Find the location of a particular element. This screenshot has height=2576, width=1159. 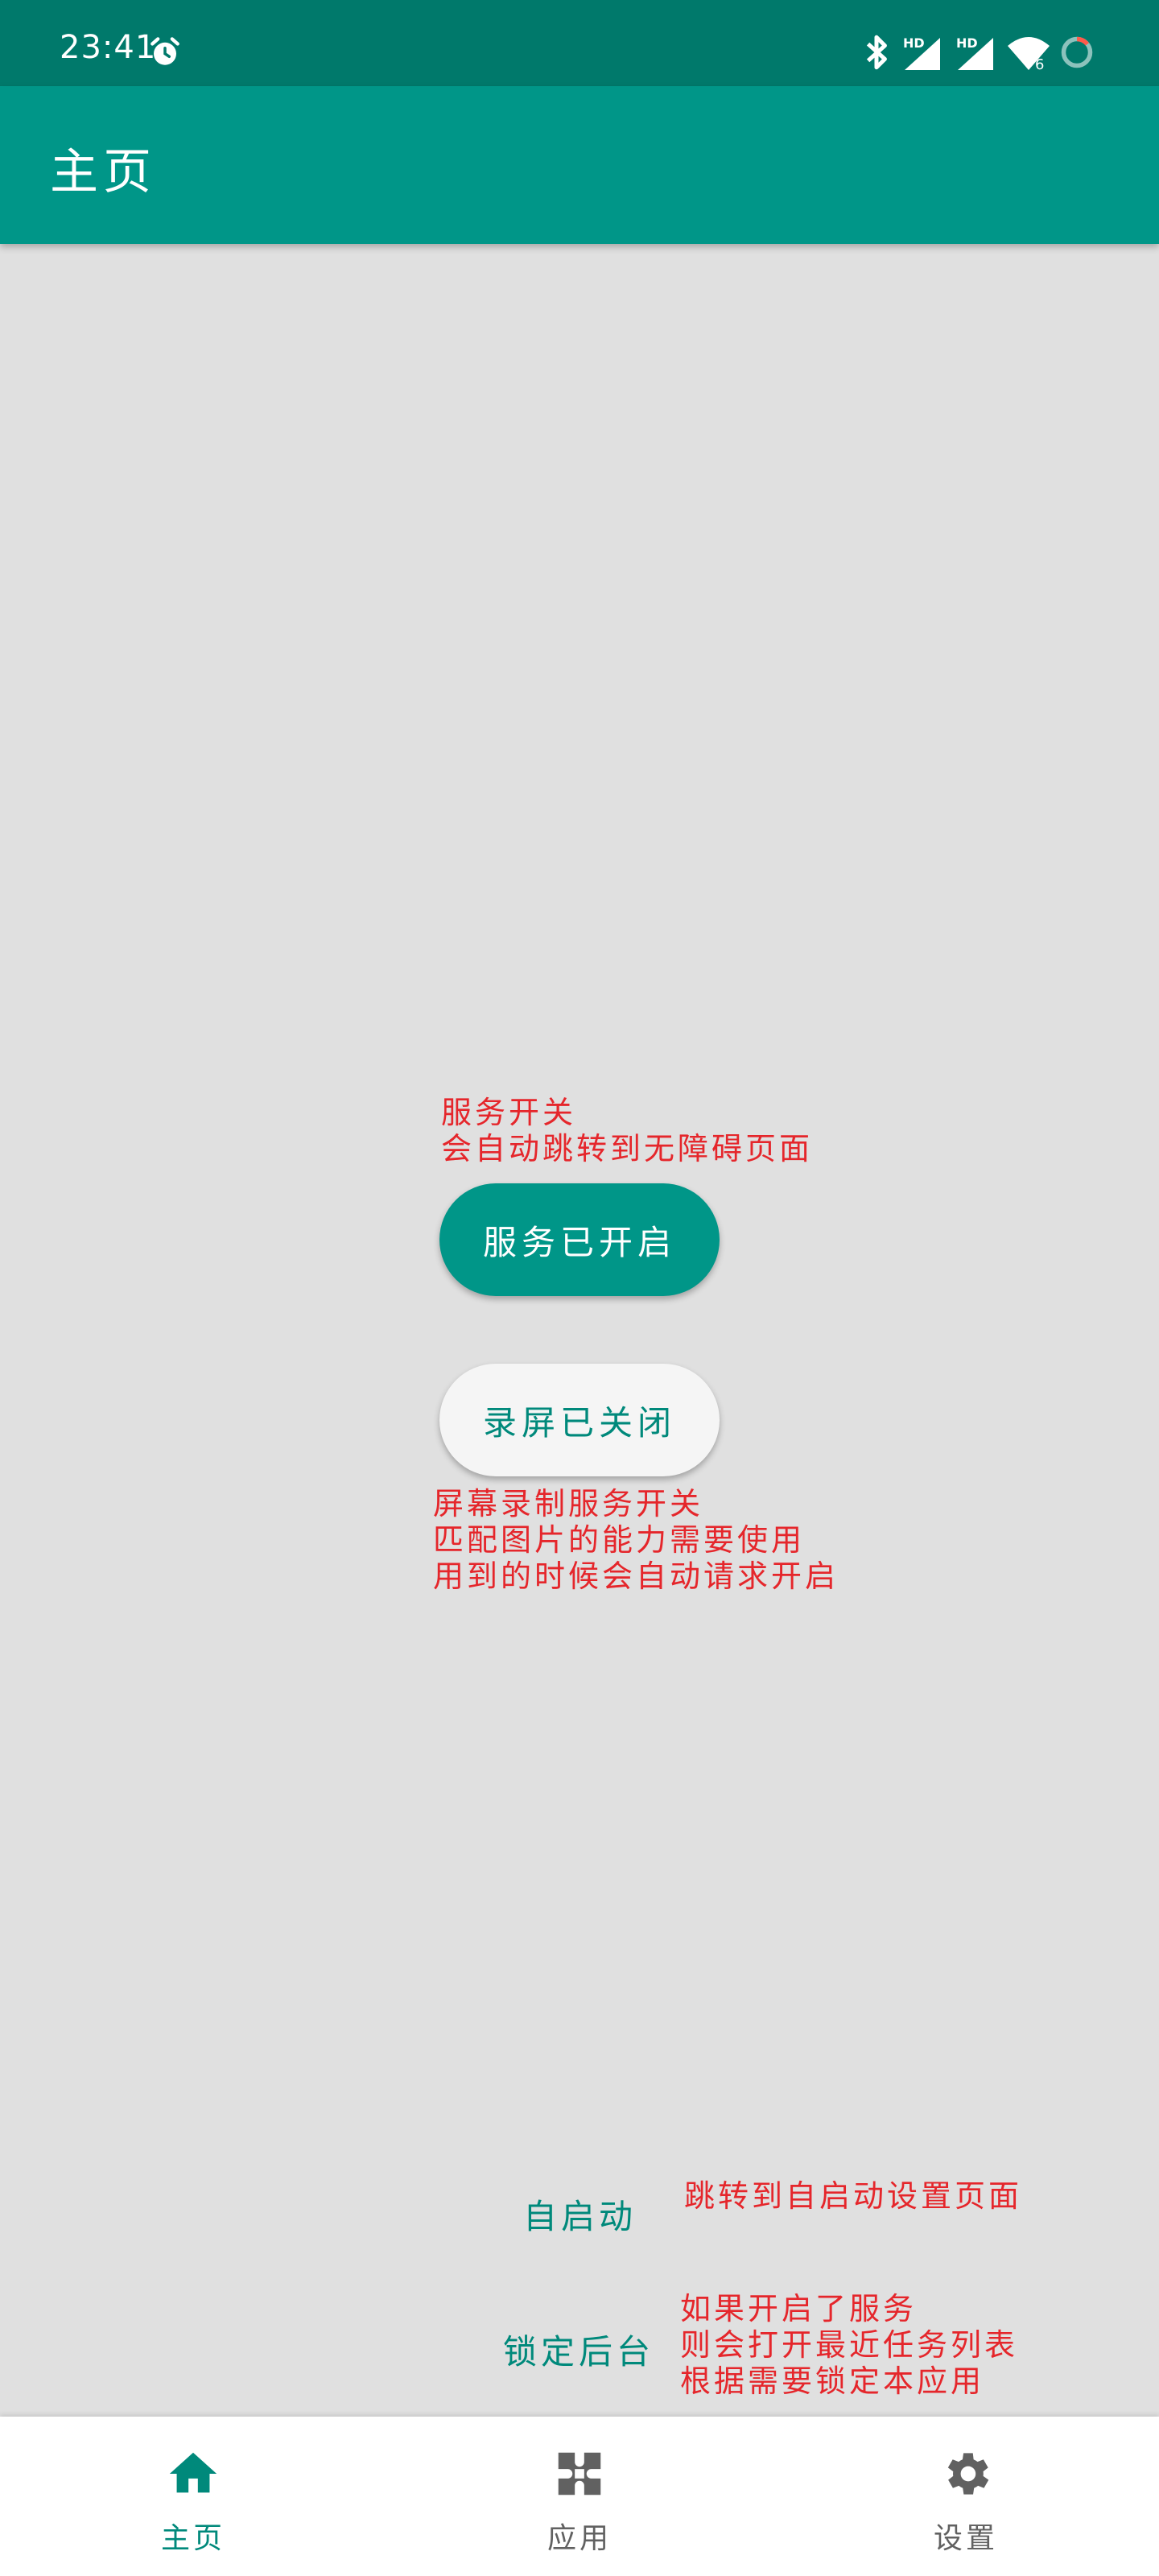

nav-item-home: 主页 is located at coordinates (193, 2496).